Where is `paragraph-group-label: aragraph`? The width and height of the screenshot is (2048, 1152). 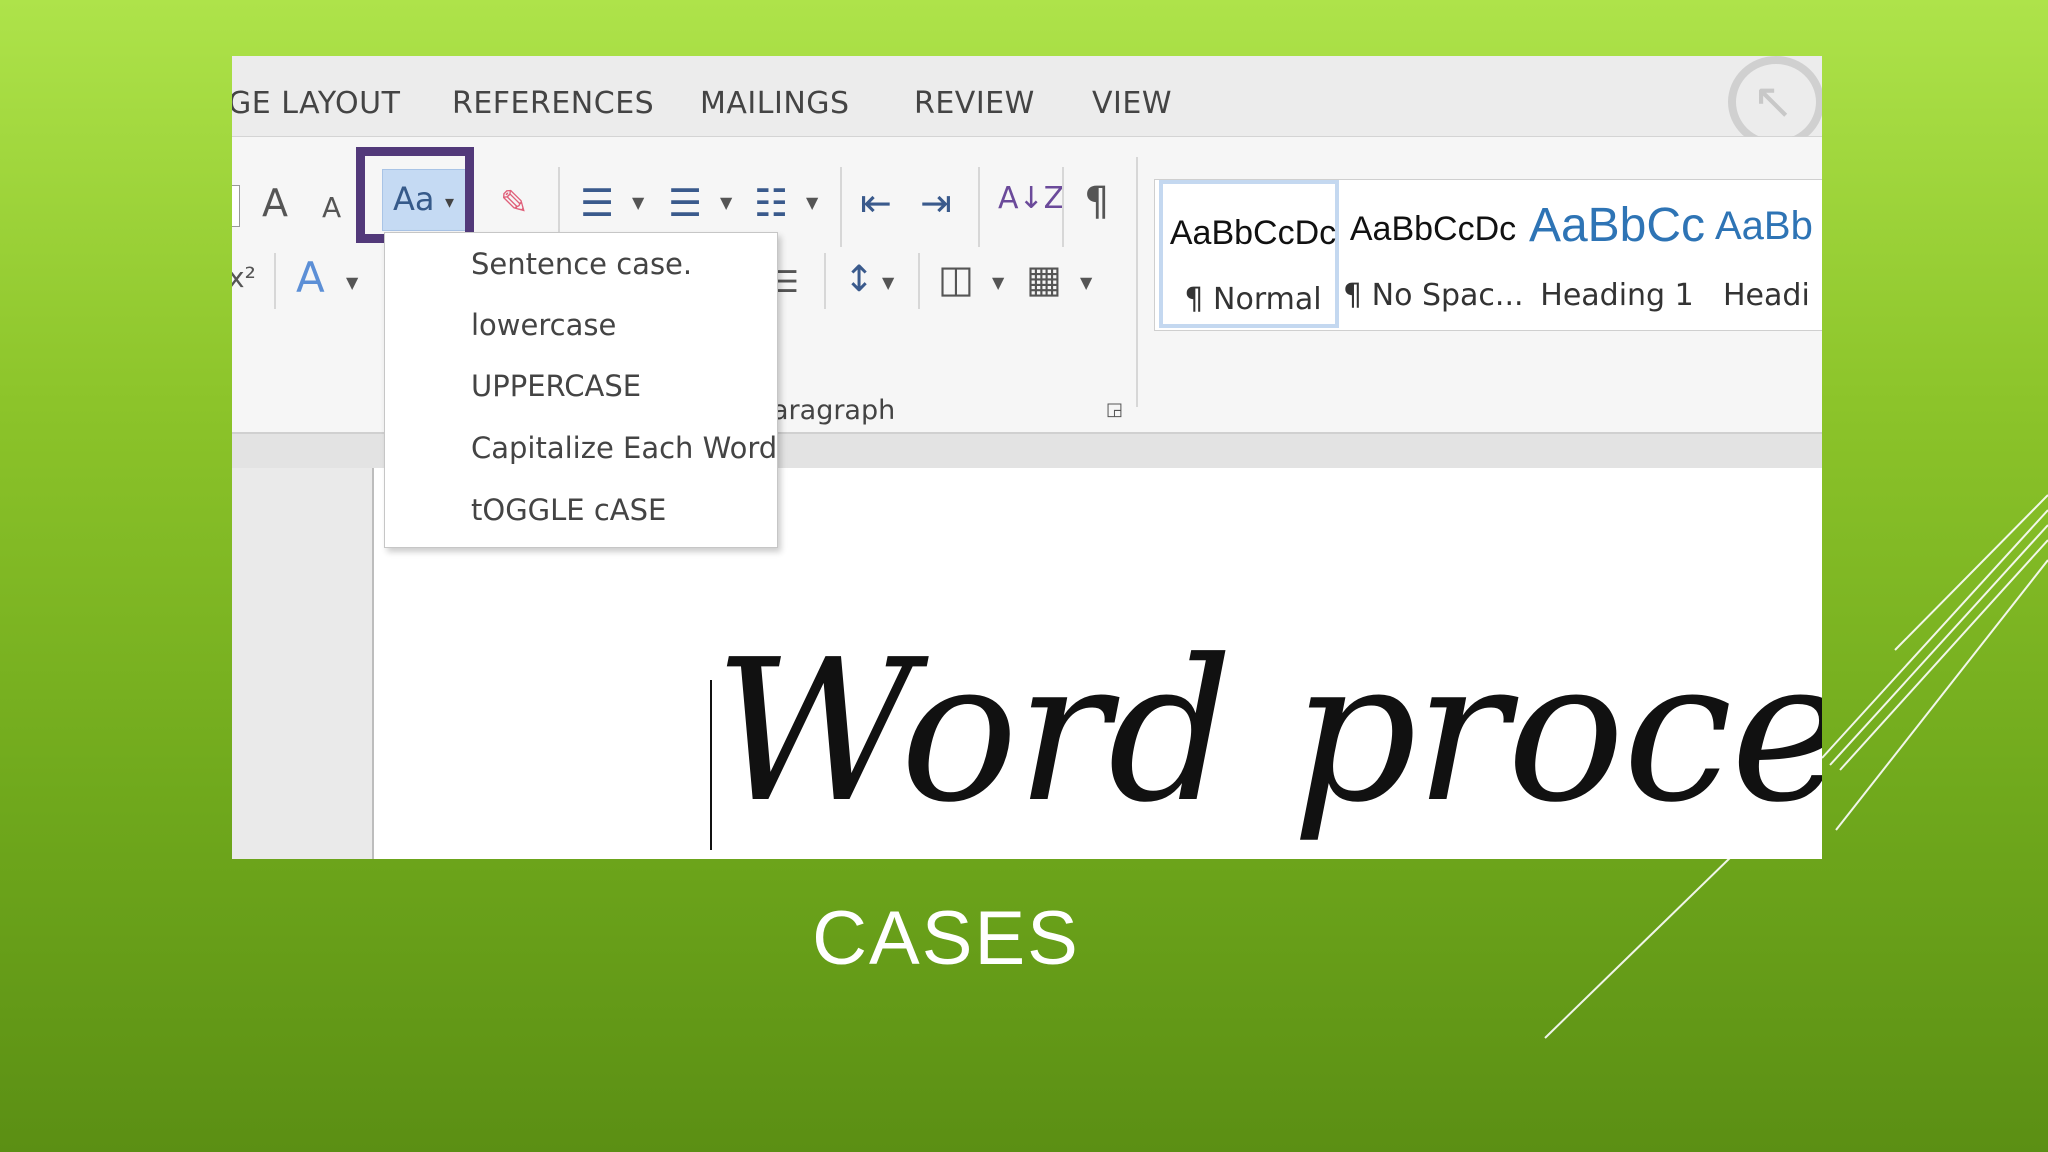
paragraph-group-label: aragraph is located at coordinates (834, 410).